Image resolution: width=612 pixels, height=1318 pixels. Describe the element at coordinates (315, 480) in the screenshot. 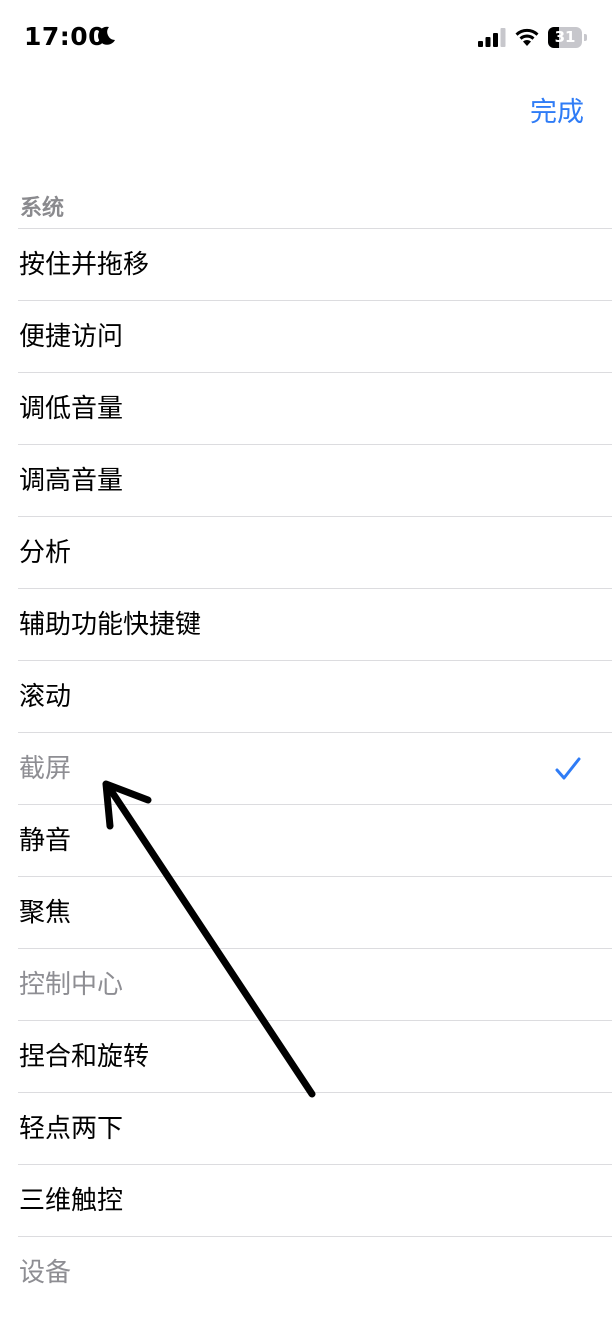

I see `list-item: 调高音量` at that location.